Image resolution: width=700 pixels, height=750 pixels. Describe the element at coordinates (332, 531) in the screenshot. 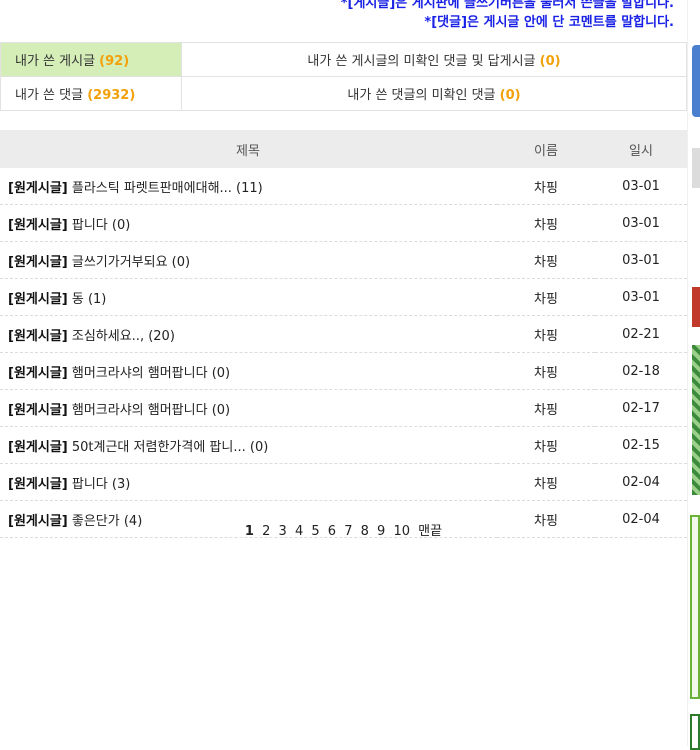

I see `page-link-6: 6` at that location.